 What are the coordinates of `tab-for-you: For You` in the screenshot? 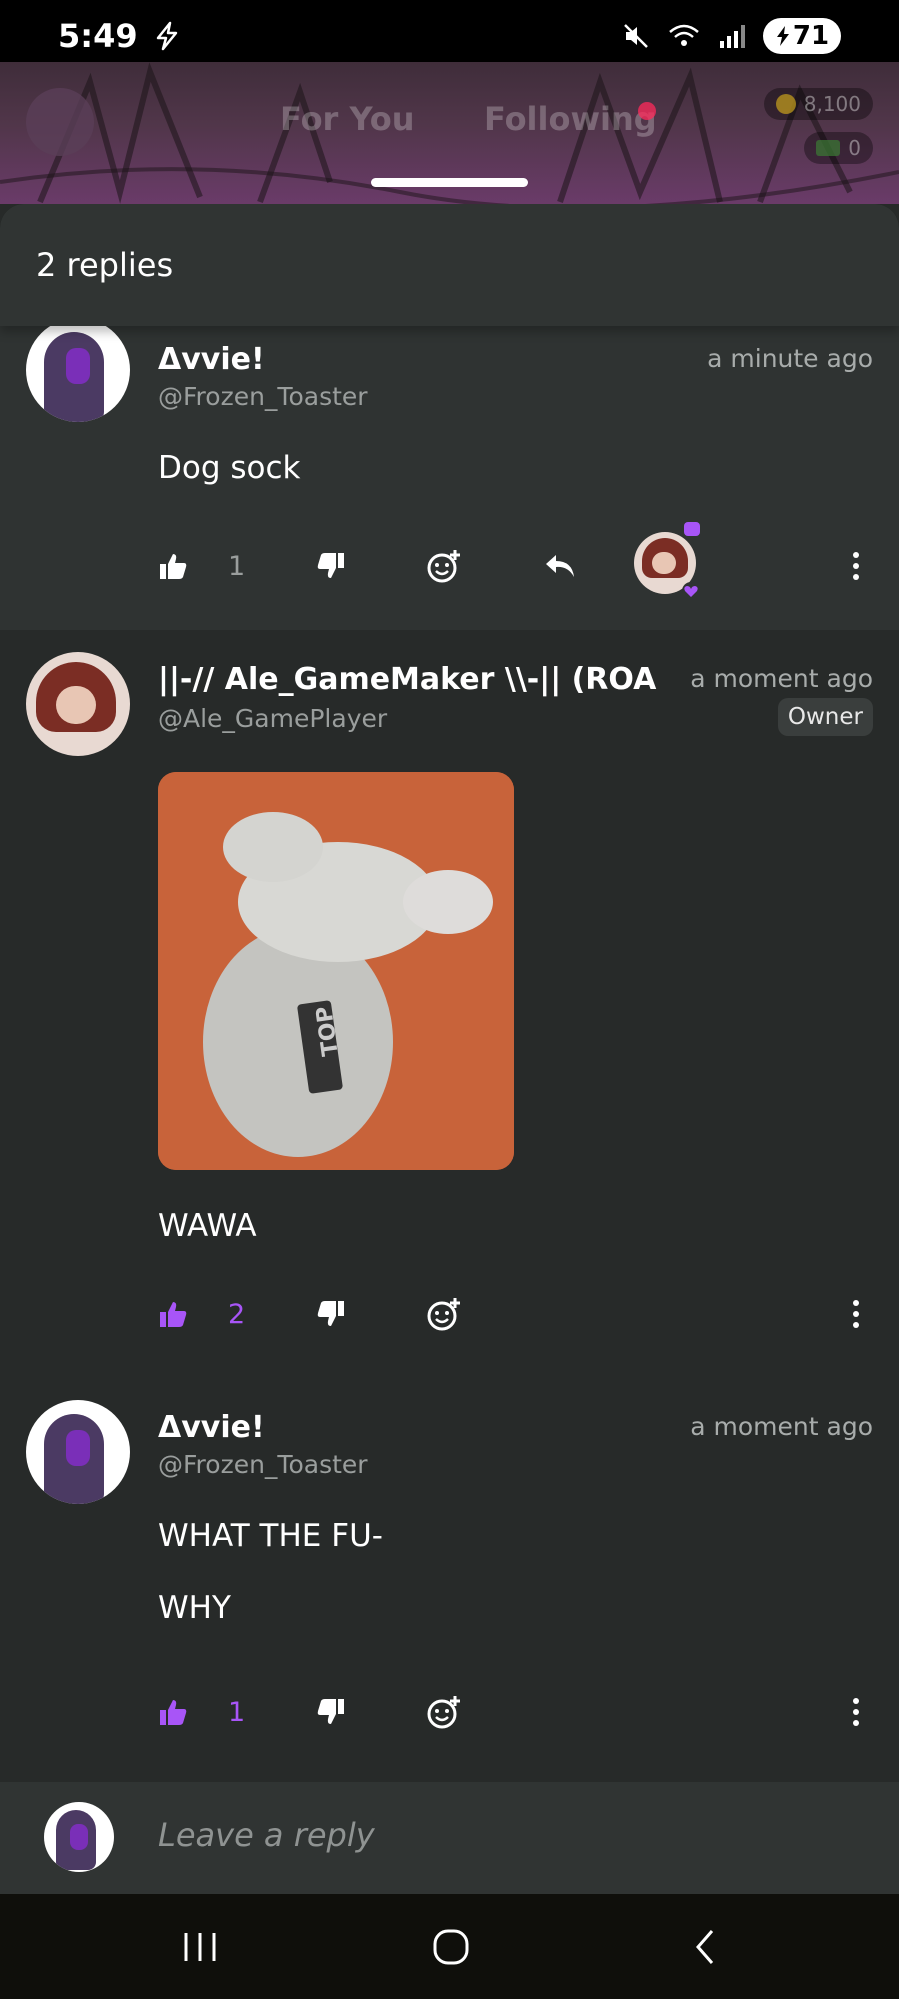 It's located at (347, 119).